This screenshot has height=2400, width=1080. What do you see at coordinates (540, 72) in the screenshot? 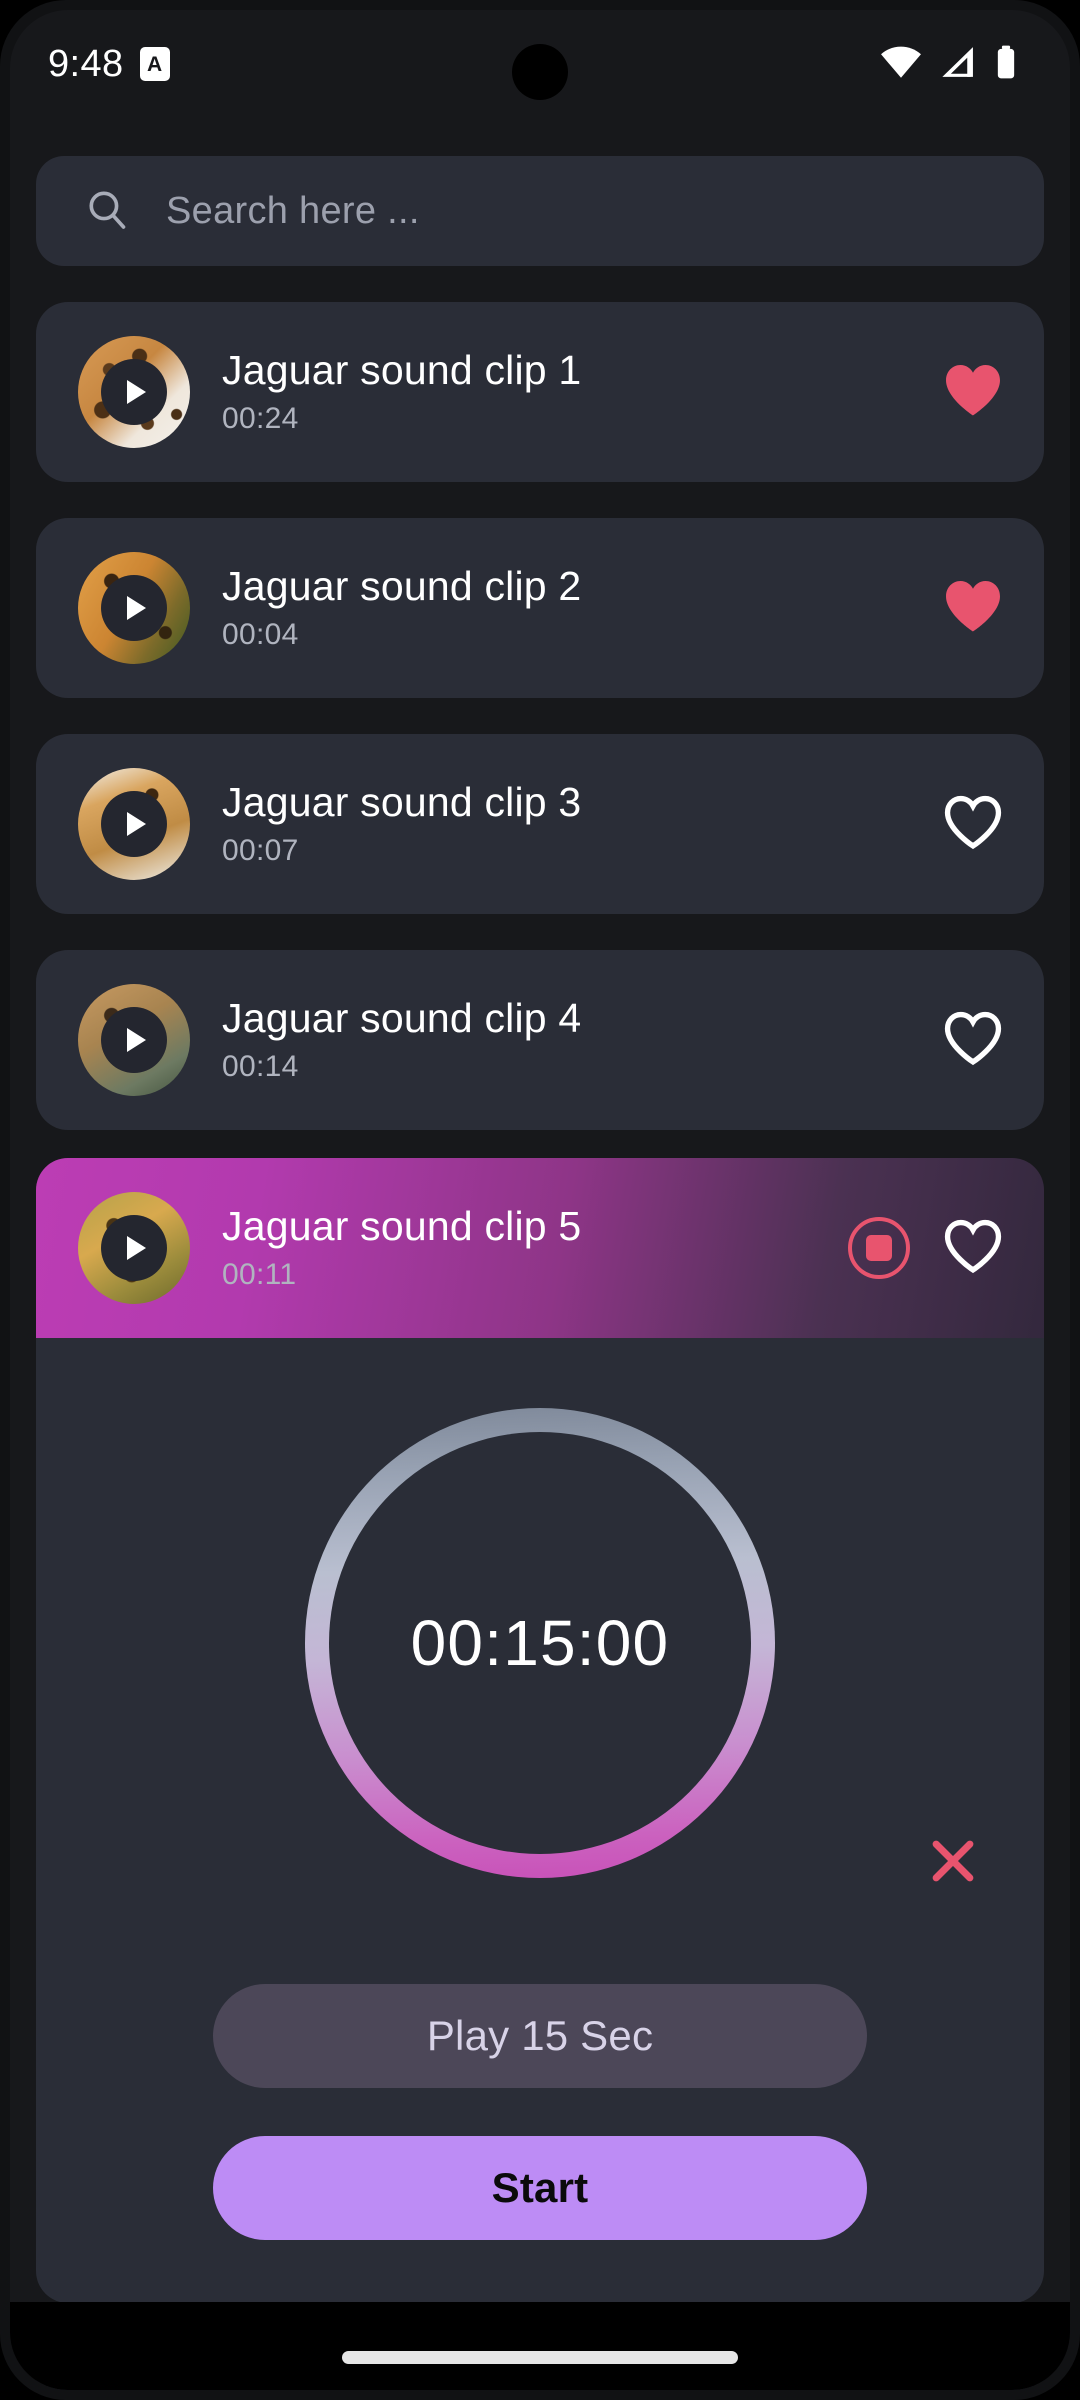
I see `front-camera-cutout` at bounding box center [540, 72].